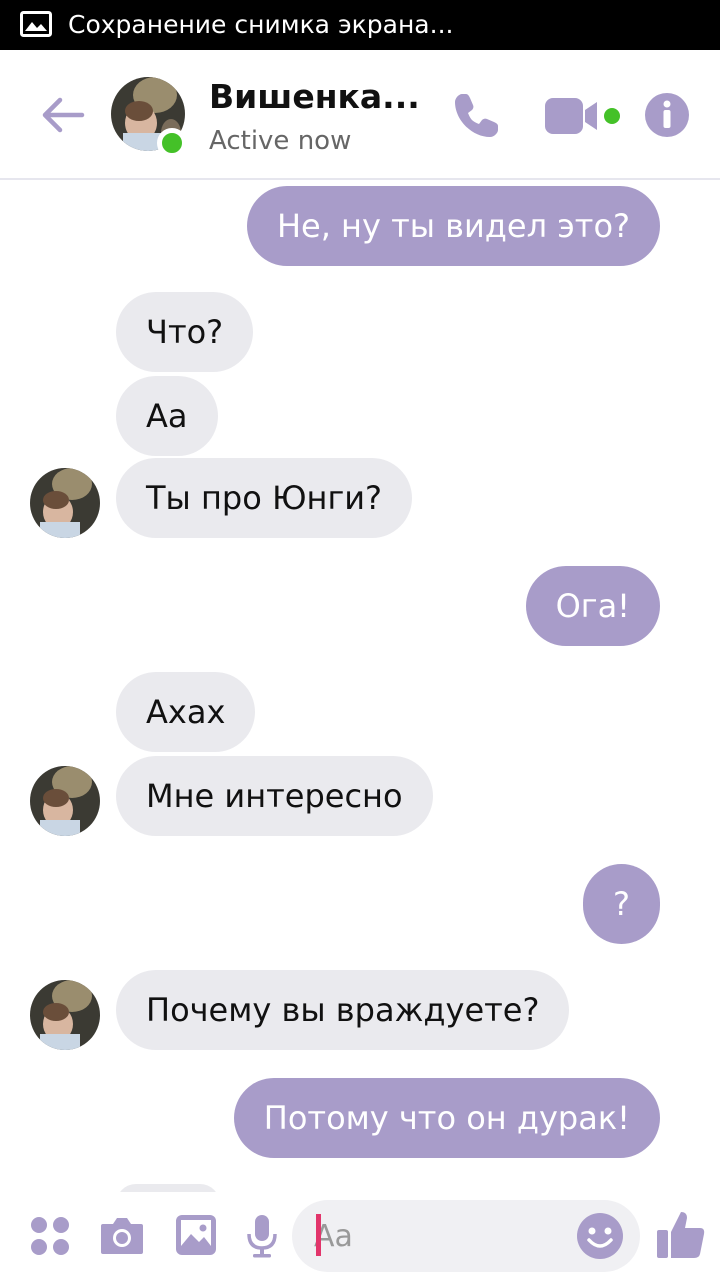 This screenshot has height=1280, width=720. Describe the element at coordinates (172, 143) in the screenshot. I see `online-indicator` at that location.